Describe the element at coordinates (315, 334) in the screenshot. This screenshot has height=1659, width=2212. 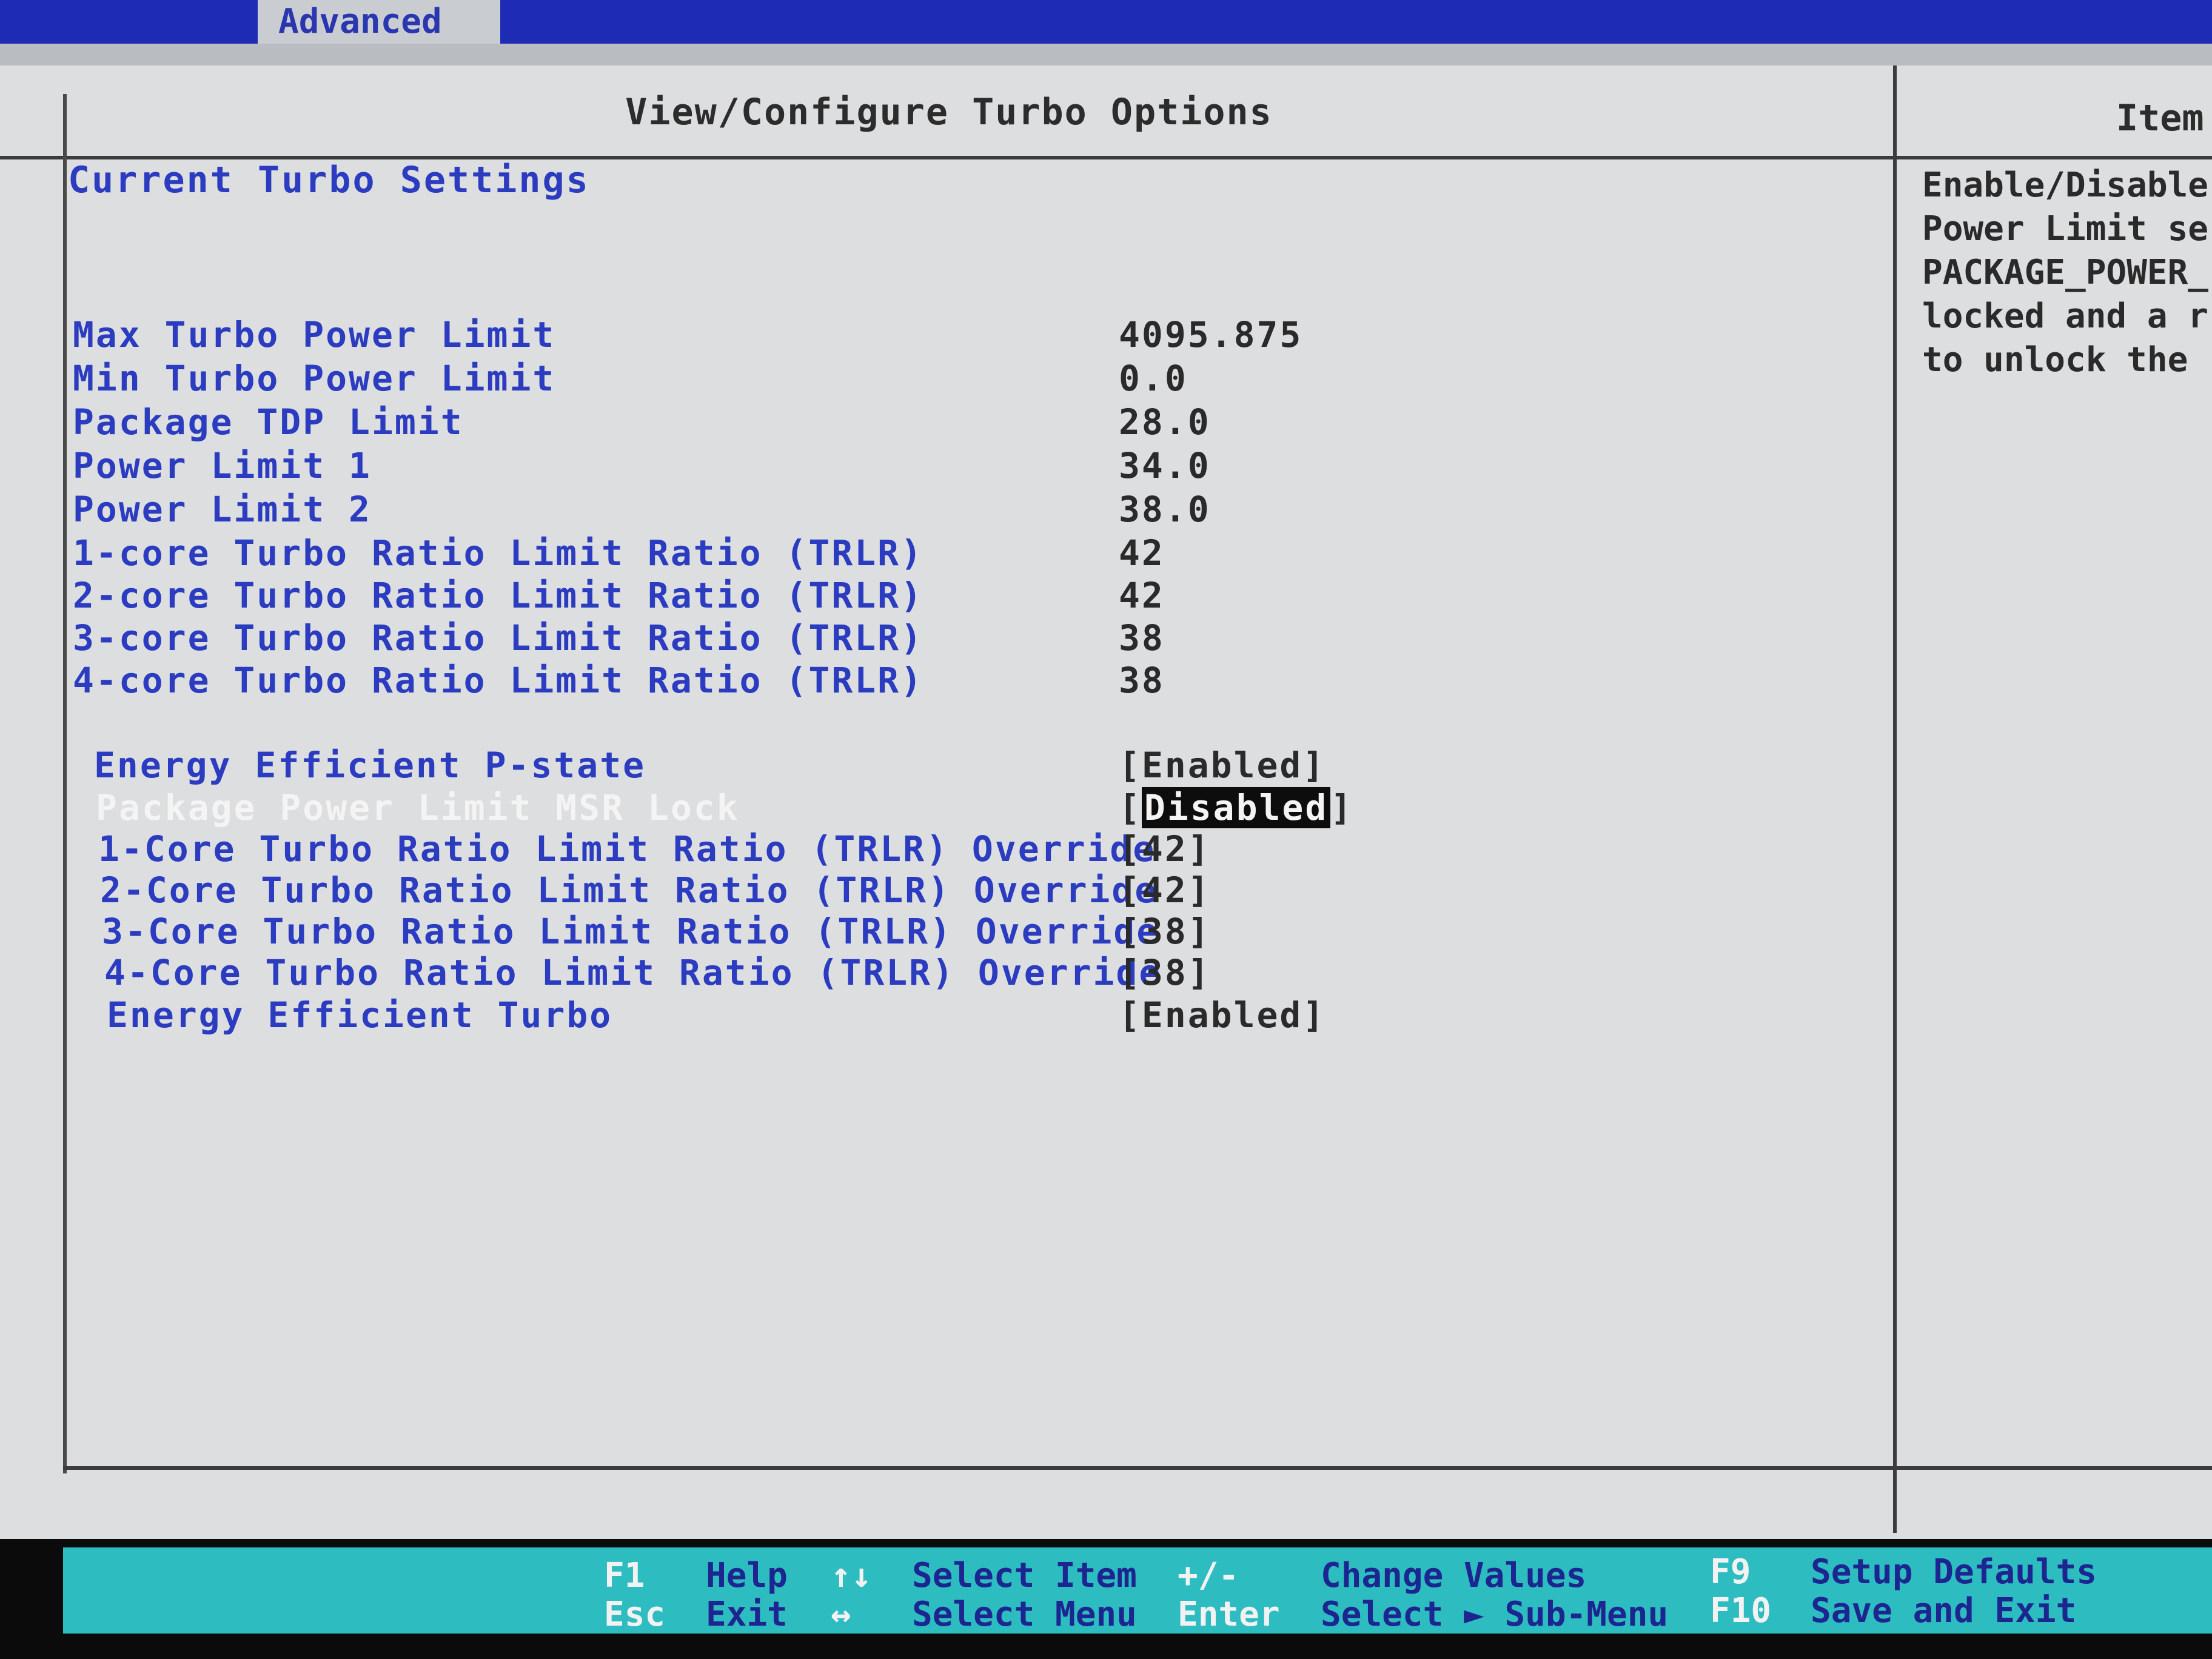
I see `info-label: Max Turbo Power Limit` at that location.